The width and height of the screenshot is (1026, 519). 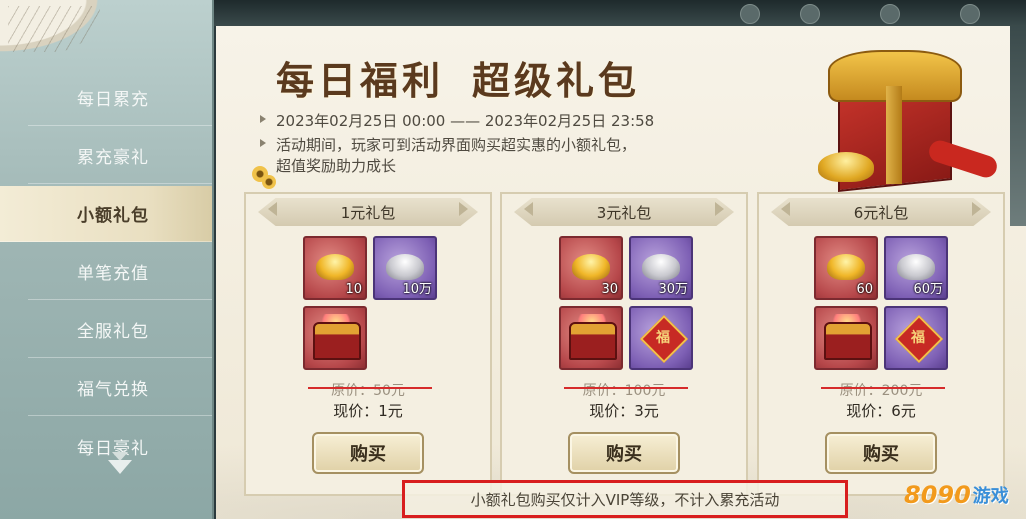 I want to click on item-quantity: 10万, so click(x=417, y=289).